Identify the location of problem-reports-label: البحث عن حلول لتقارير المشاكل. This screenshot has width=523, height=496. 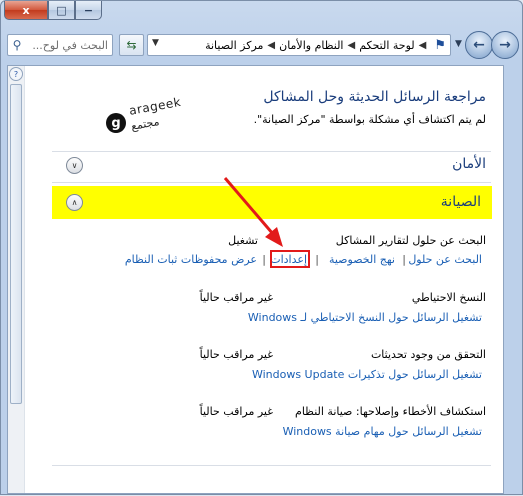
(410, 240).